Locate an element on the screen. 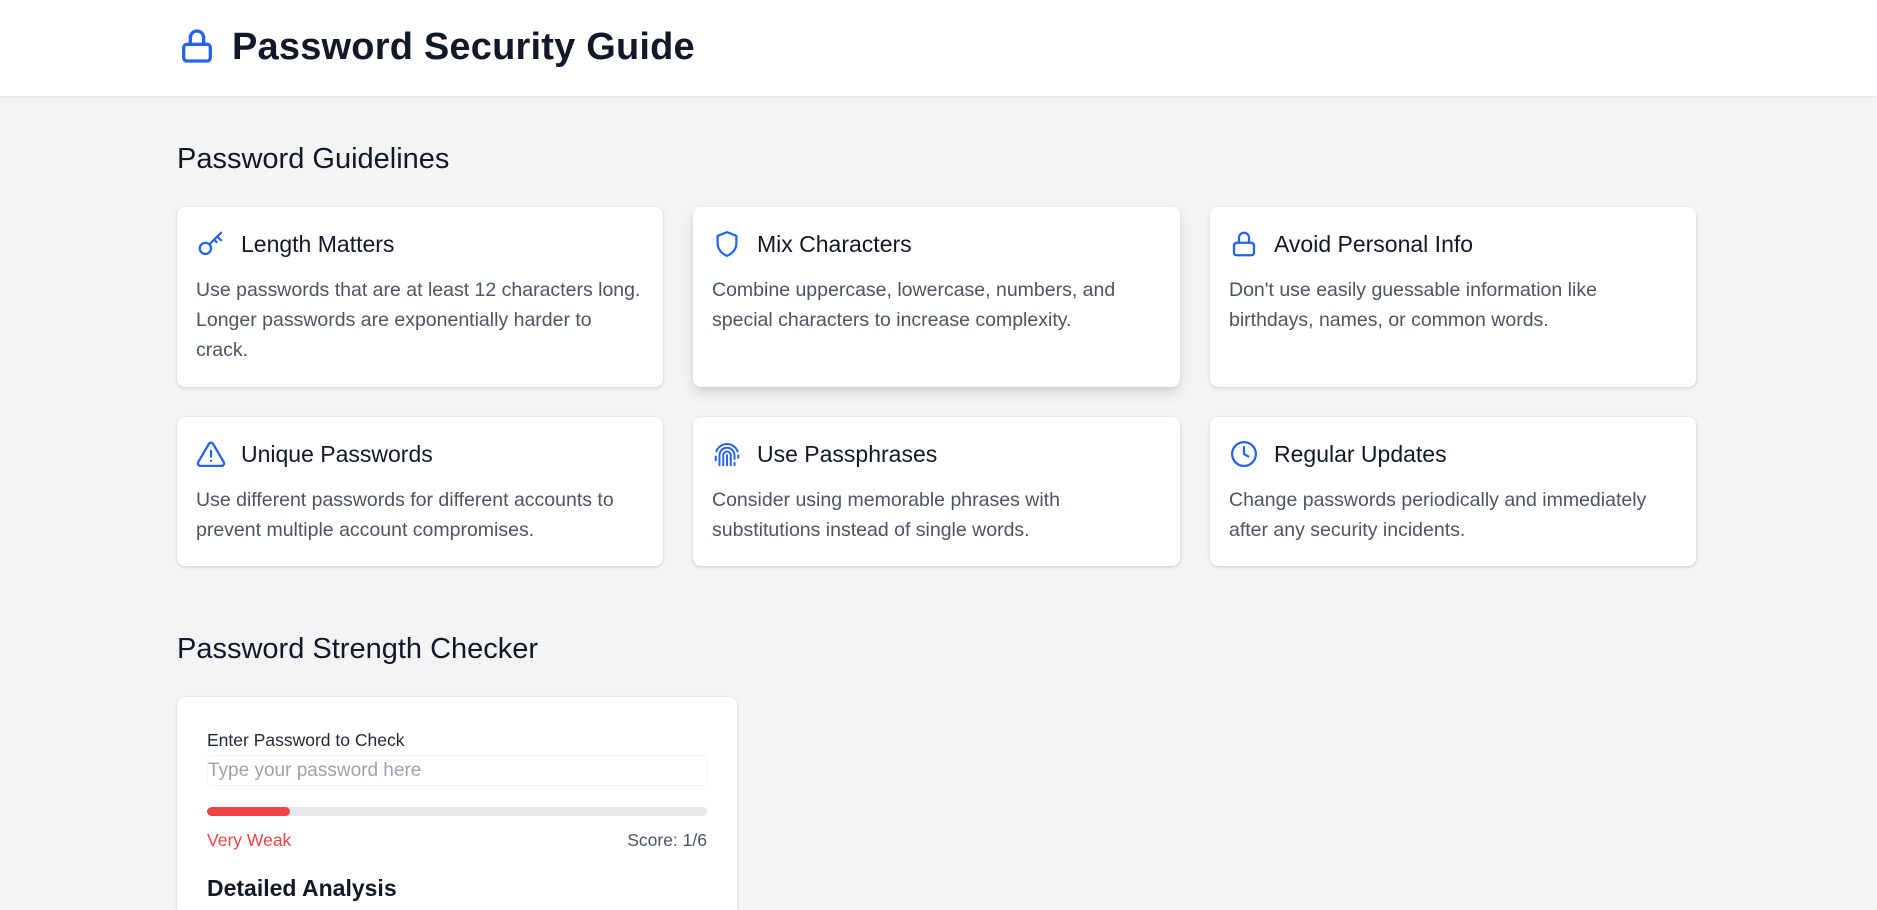 The height and width of the screenshot is (910, 1877). score-label: Score: 1/6 is located at coordinates (667, 840).